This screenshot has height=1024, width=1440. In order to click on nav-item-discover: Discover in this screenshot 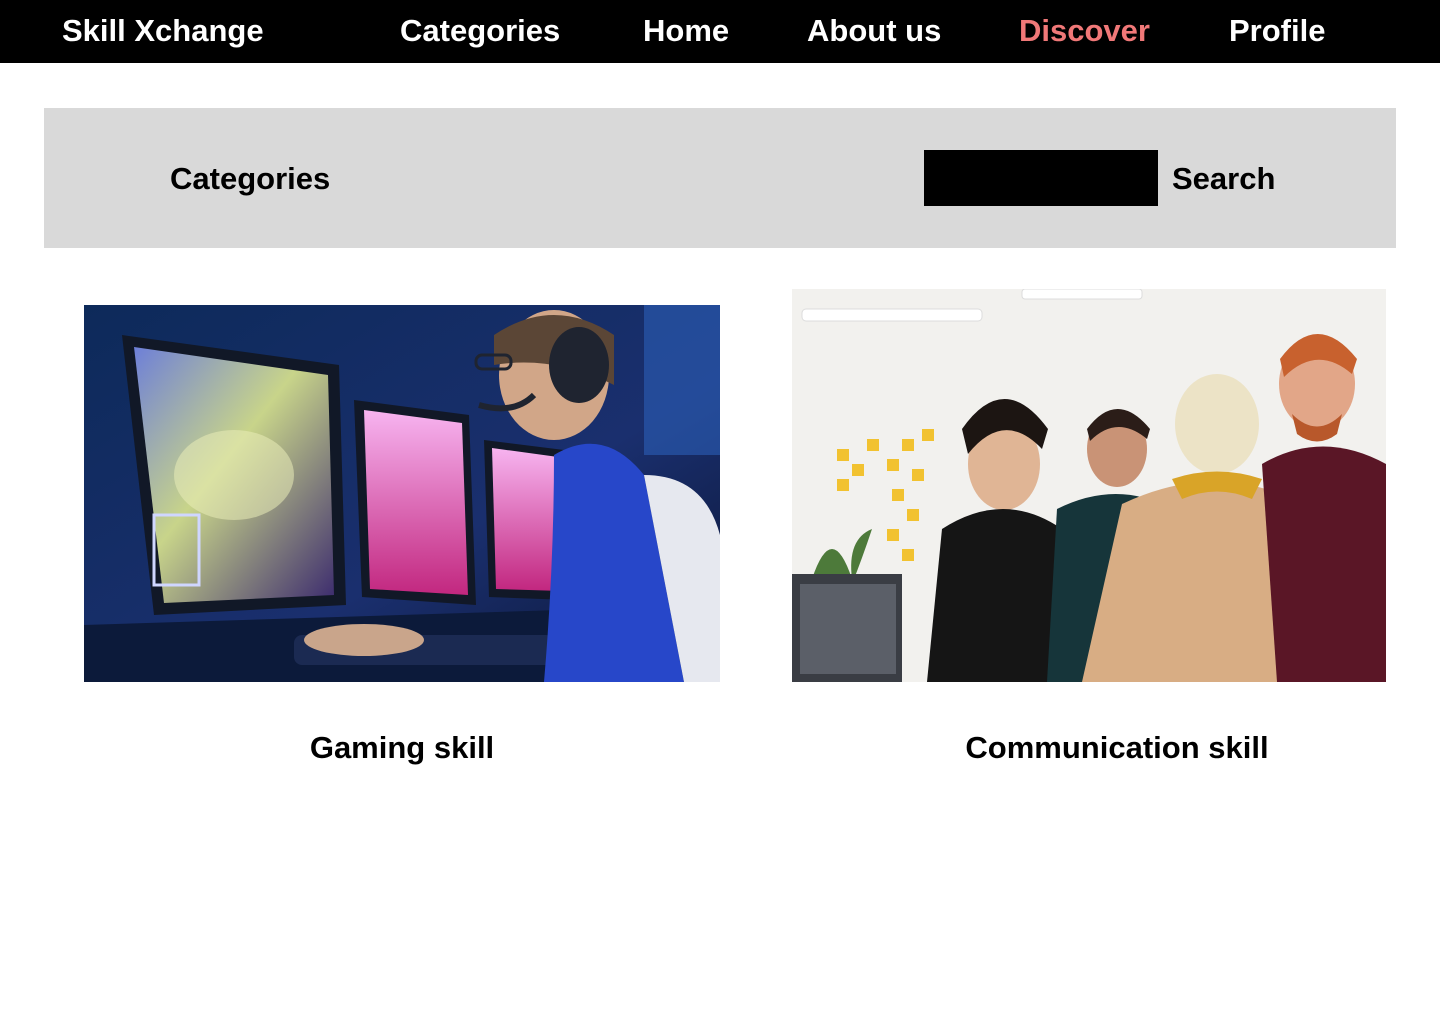, I will do `click(1084, 31)`.